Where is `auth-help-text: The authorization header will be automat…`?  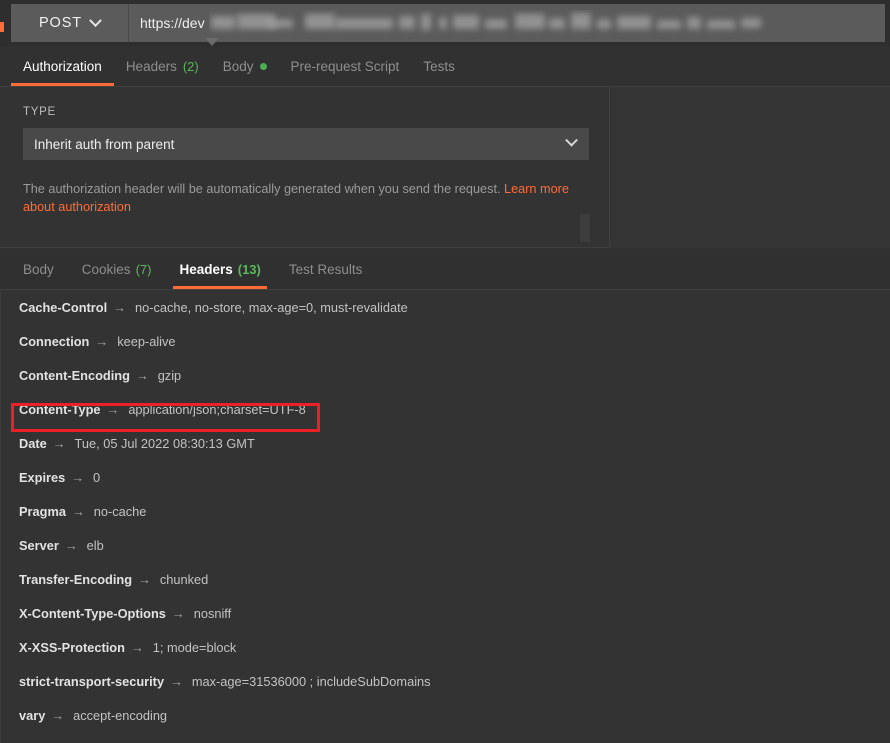
auth-help-text: The authorization header will be automat… is located at coordinates (303, 198).